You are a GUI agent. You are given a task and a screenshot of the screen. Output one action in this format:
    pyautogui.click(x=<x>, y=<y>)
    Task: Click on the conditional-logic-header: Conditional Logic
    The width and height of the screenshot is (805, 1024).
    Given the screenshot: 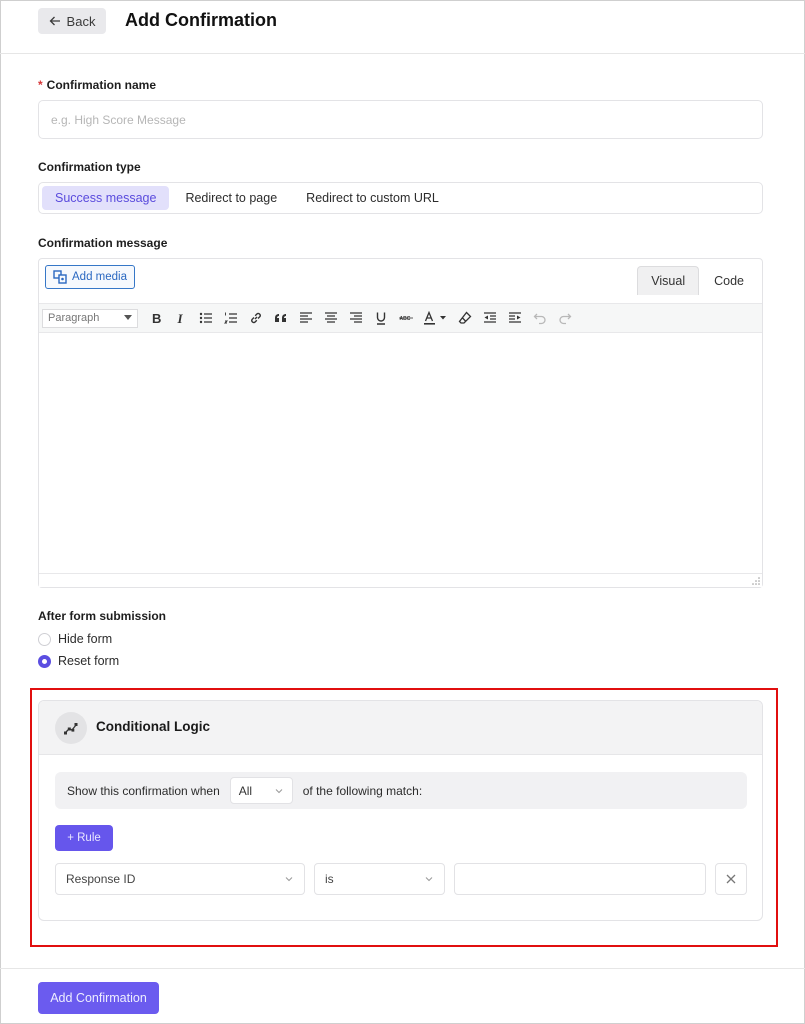 What is the action you would take?
    pyautogui.click(x=400, y=728)
    